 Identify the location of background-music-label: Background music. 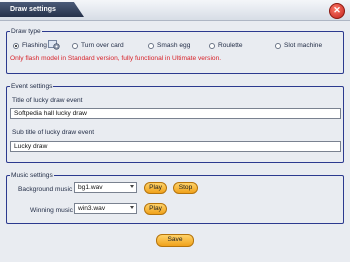
(45, 189).